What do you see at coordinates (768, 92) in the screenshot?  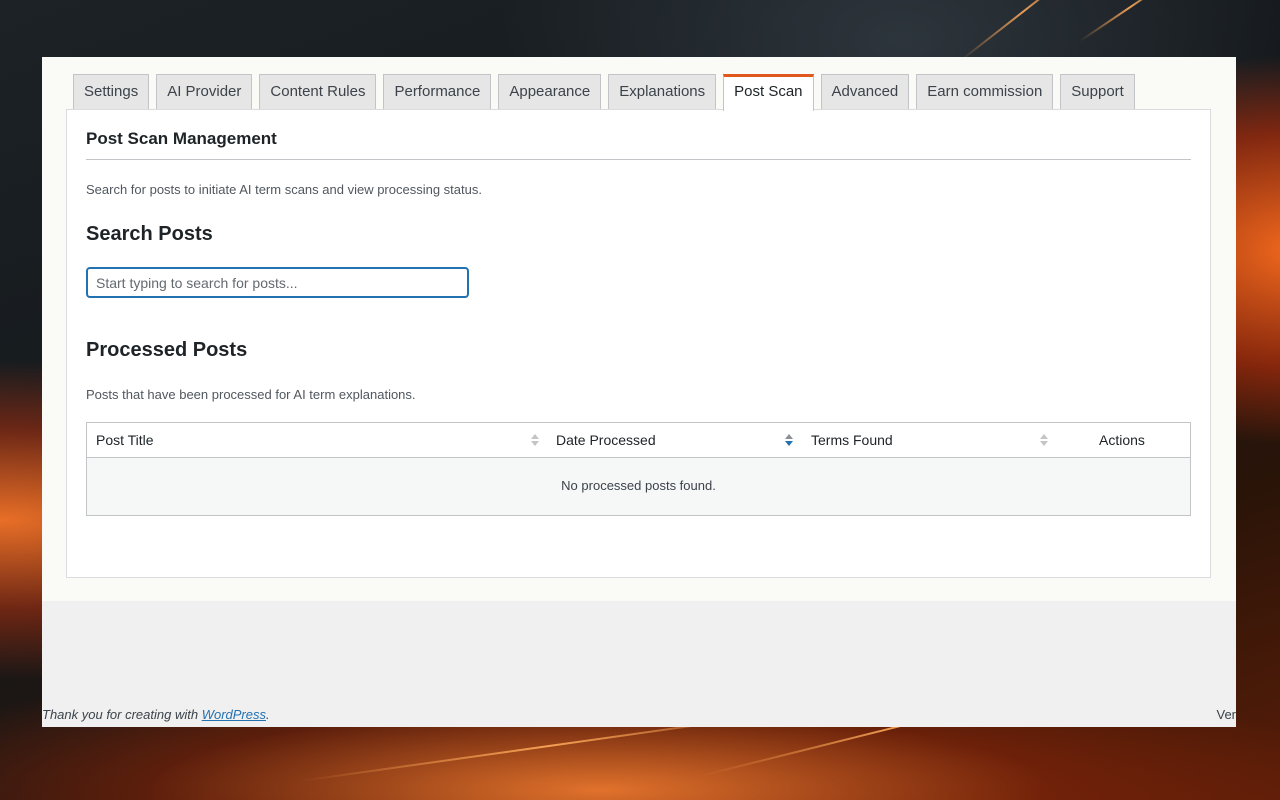 I see `tab-post-scan: Post Scan` at bounding box center [768, 92].